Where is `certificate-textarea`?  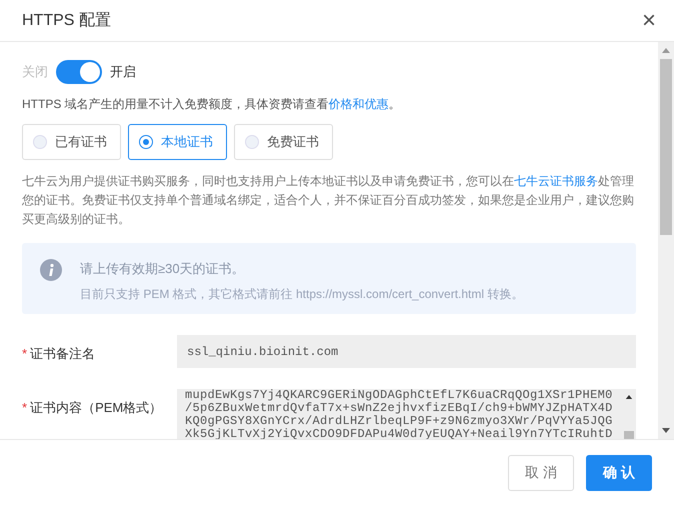 certificate-textarea is located at coordinates (406, 414).